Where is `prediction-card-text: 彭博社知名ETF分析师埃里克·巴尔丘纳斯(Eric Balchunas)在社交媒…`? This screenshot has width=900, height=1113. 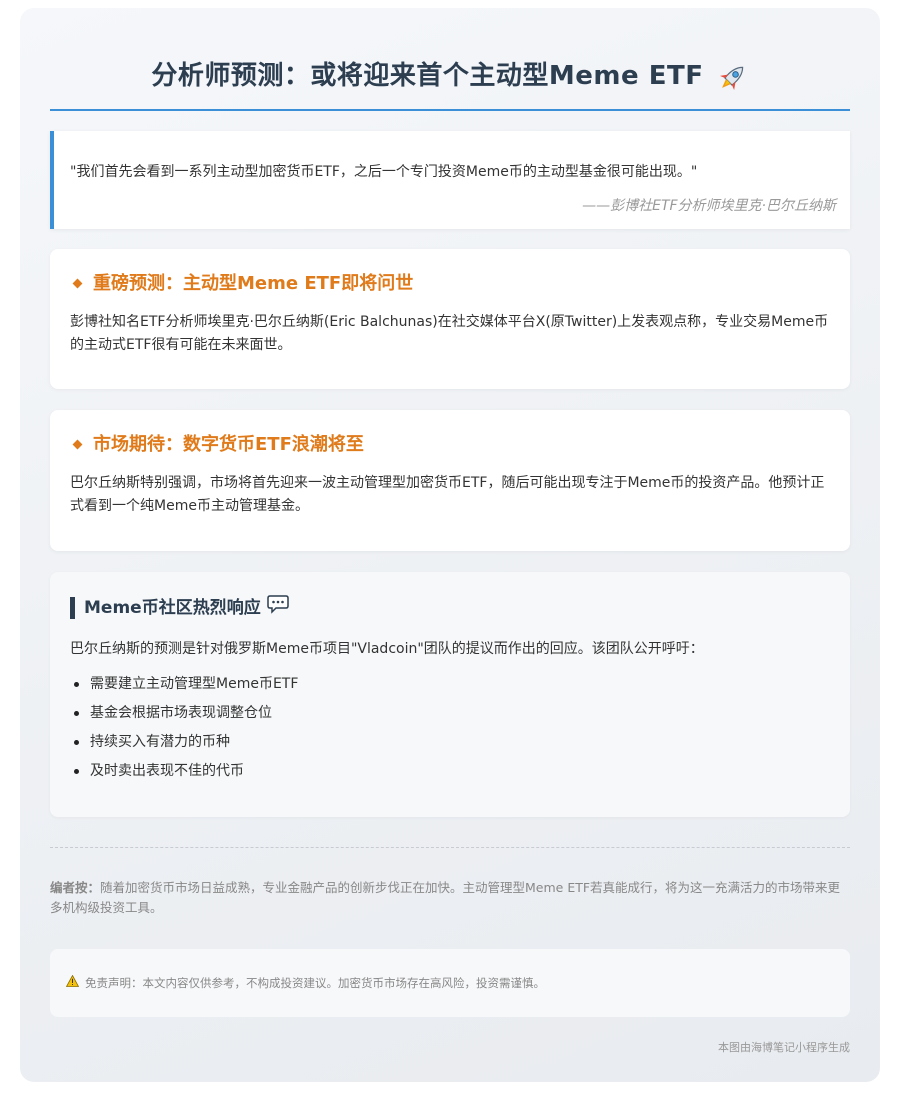
prediction-card-text: 彭博社知名ETF分析师埃里克·巴尔丘纳斯(Eric Balchunas)在社交媒… is located at coordinates (449, 333).